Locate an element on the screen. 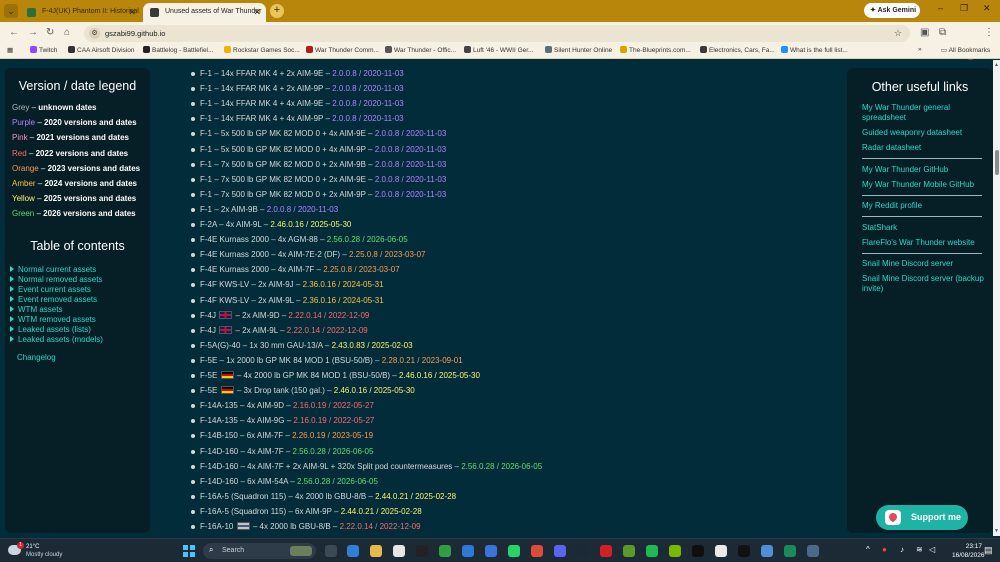 Image resolution: width=1000 pixels, height=562 pixels. whatsapp-icon is located at coordinates (514, 551).